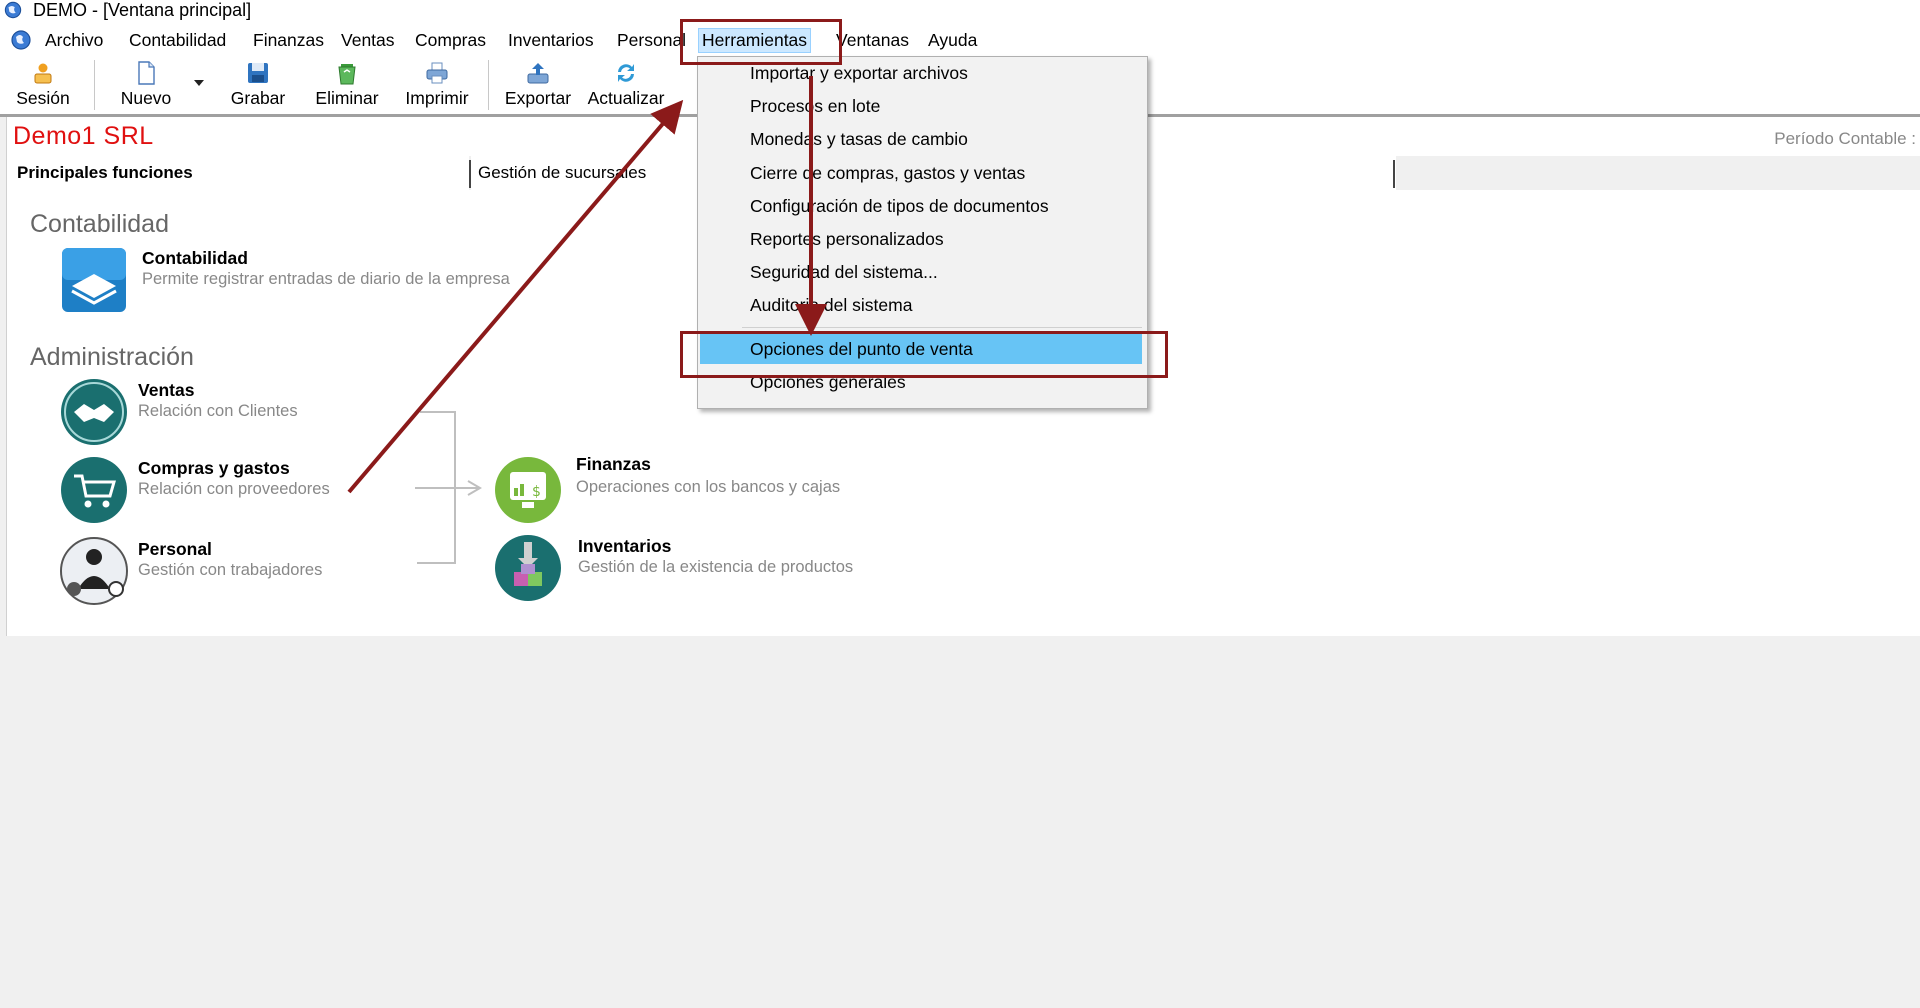  I want to click on title-bar: DEMO - [Ventana principal], so click(960, 11).